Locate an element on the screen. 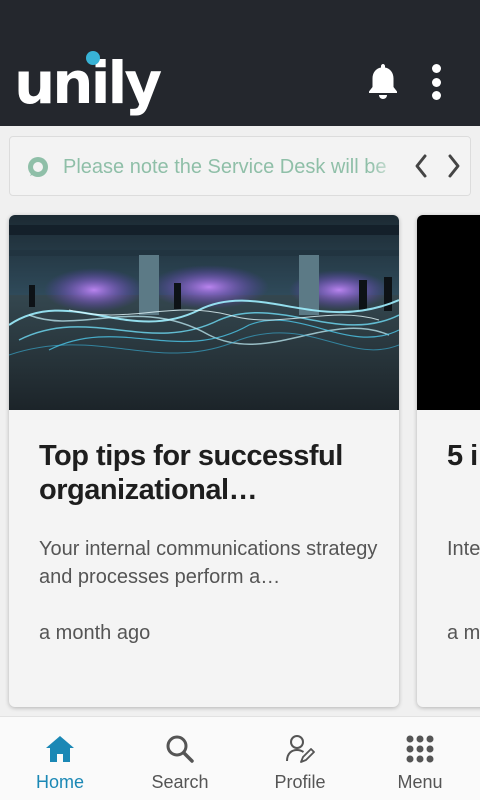  unily-logo: unily is located at coordinates (88, 81).